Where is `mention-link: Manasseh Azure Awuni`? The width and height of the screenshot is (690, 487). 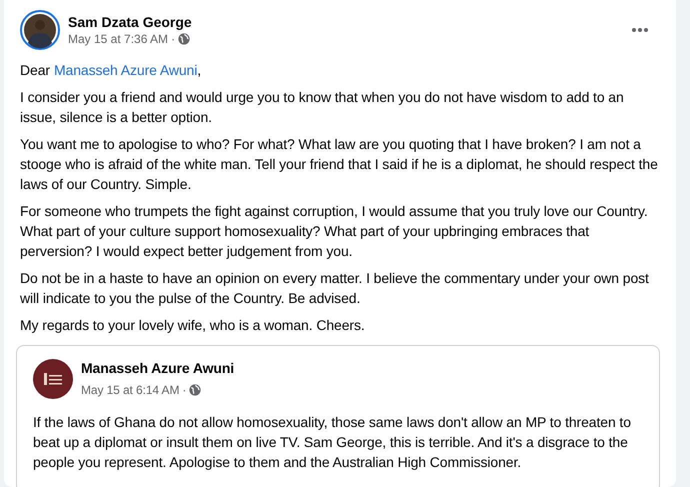
mention-link: Manasseh Azure Awuni is located at coordinates (126, 70).